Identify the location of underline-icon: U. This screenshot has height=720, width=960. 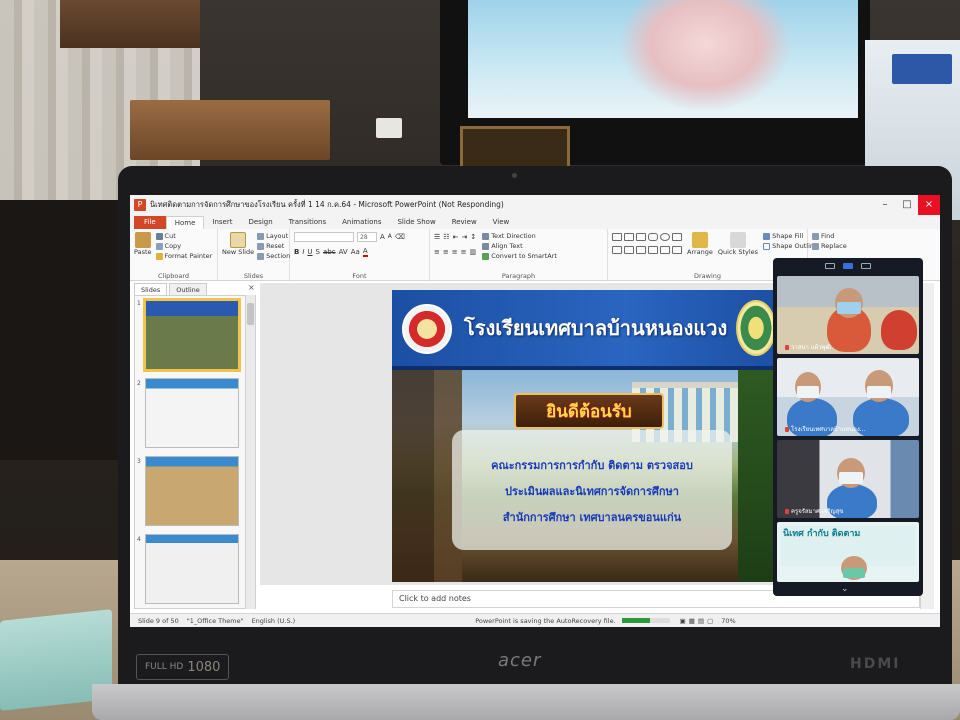
(309, 252).